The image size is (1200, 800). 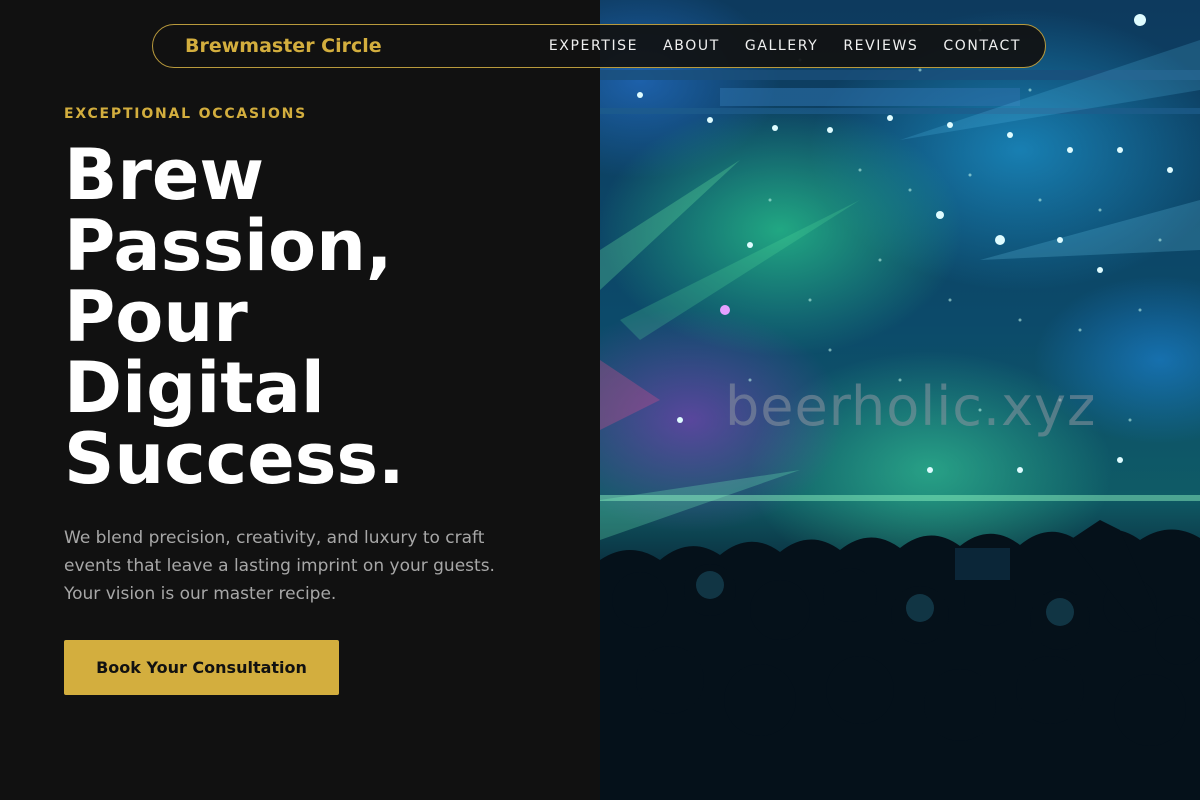 I want to click on nav-link-expertise: EXPERTISE, so click(x=593, y=46).